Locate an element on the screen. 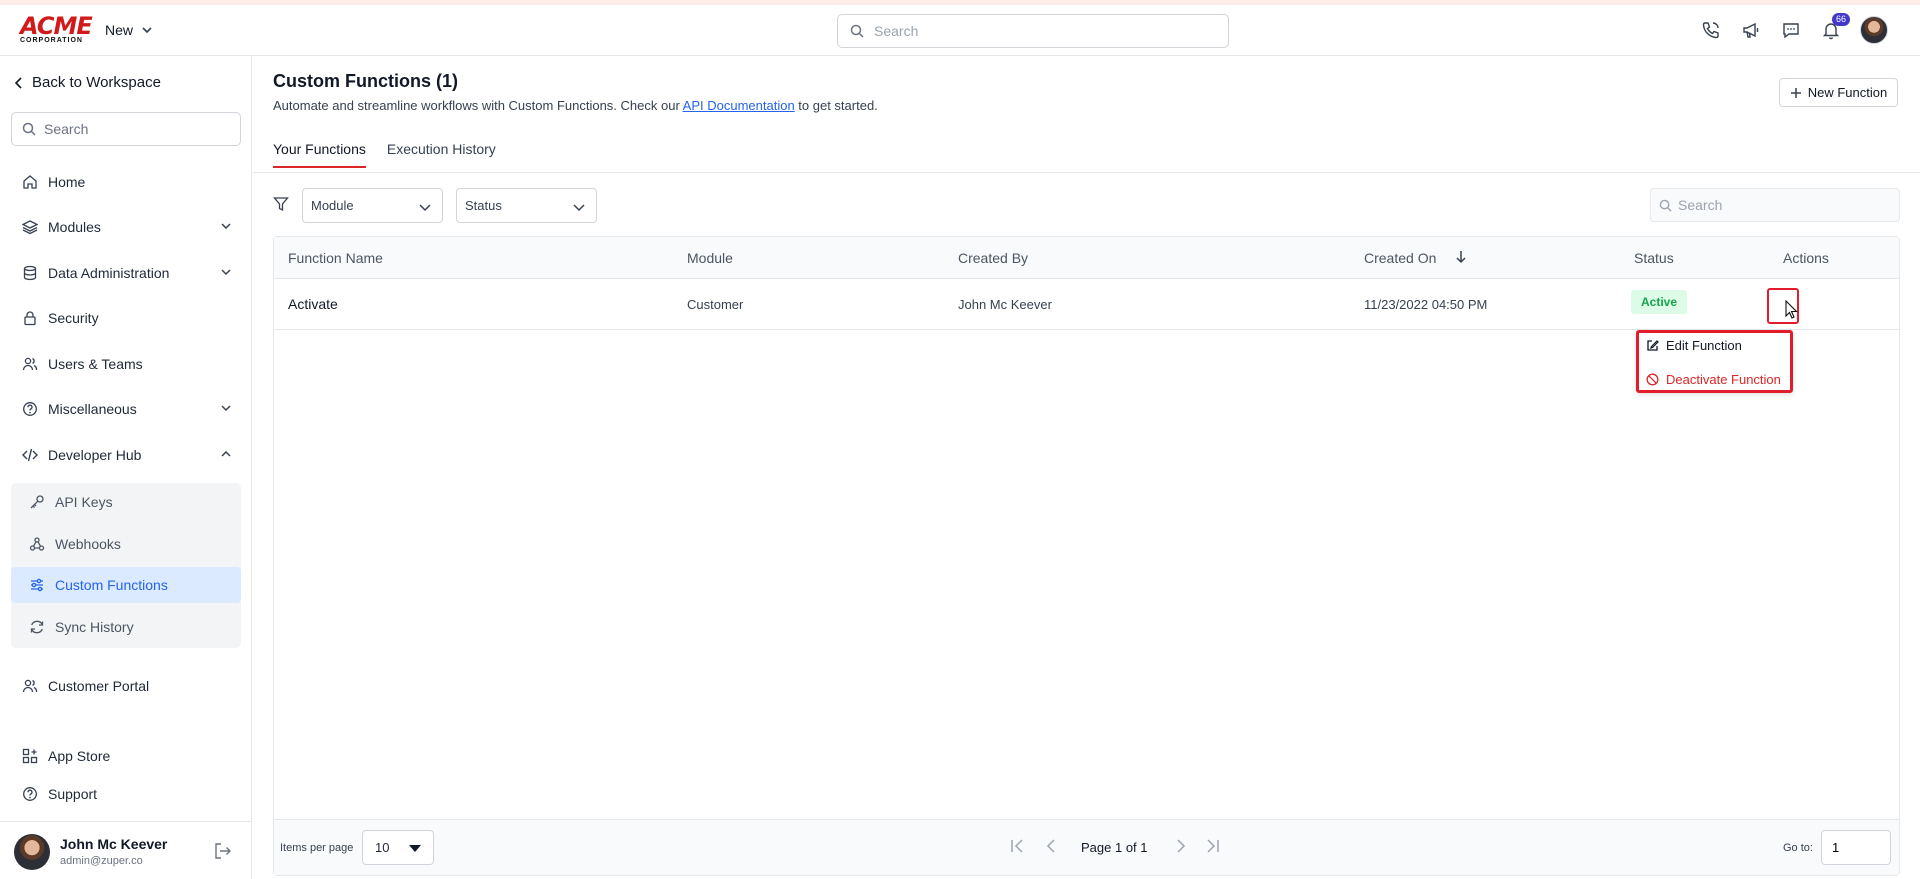 Image resolution: width=1920 pixels, height=879 pixels. current-user: John Mc Keever admin@zuper.co is located at coordinates (126, 850).